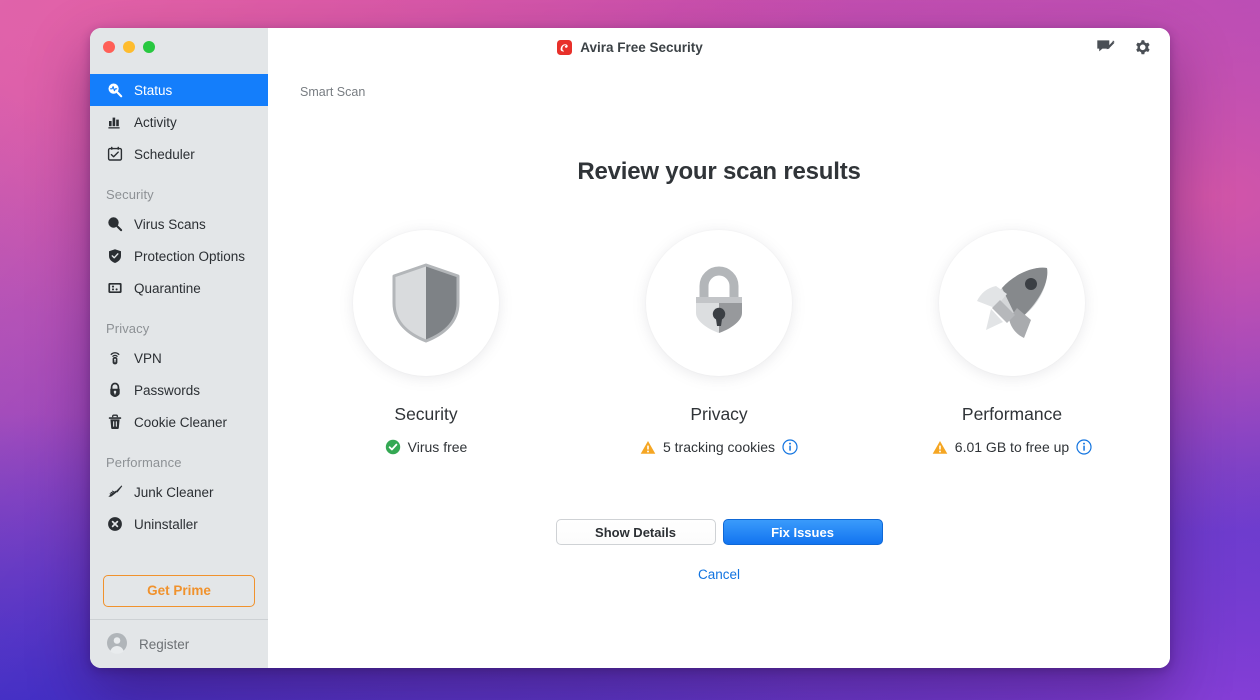 This screenshot has width=1260, height=700. Describe the element at coordinates (179, 122) in the screenshot. I see `sidebar-item-activity: Activity` at that location.